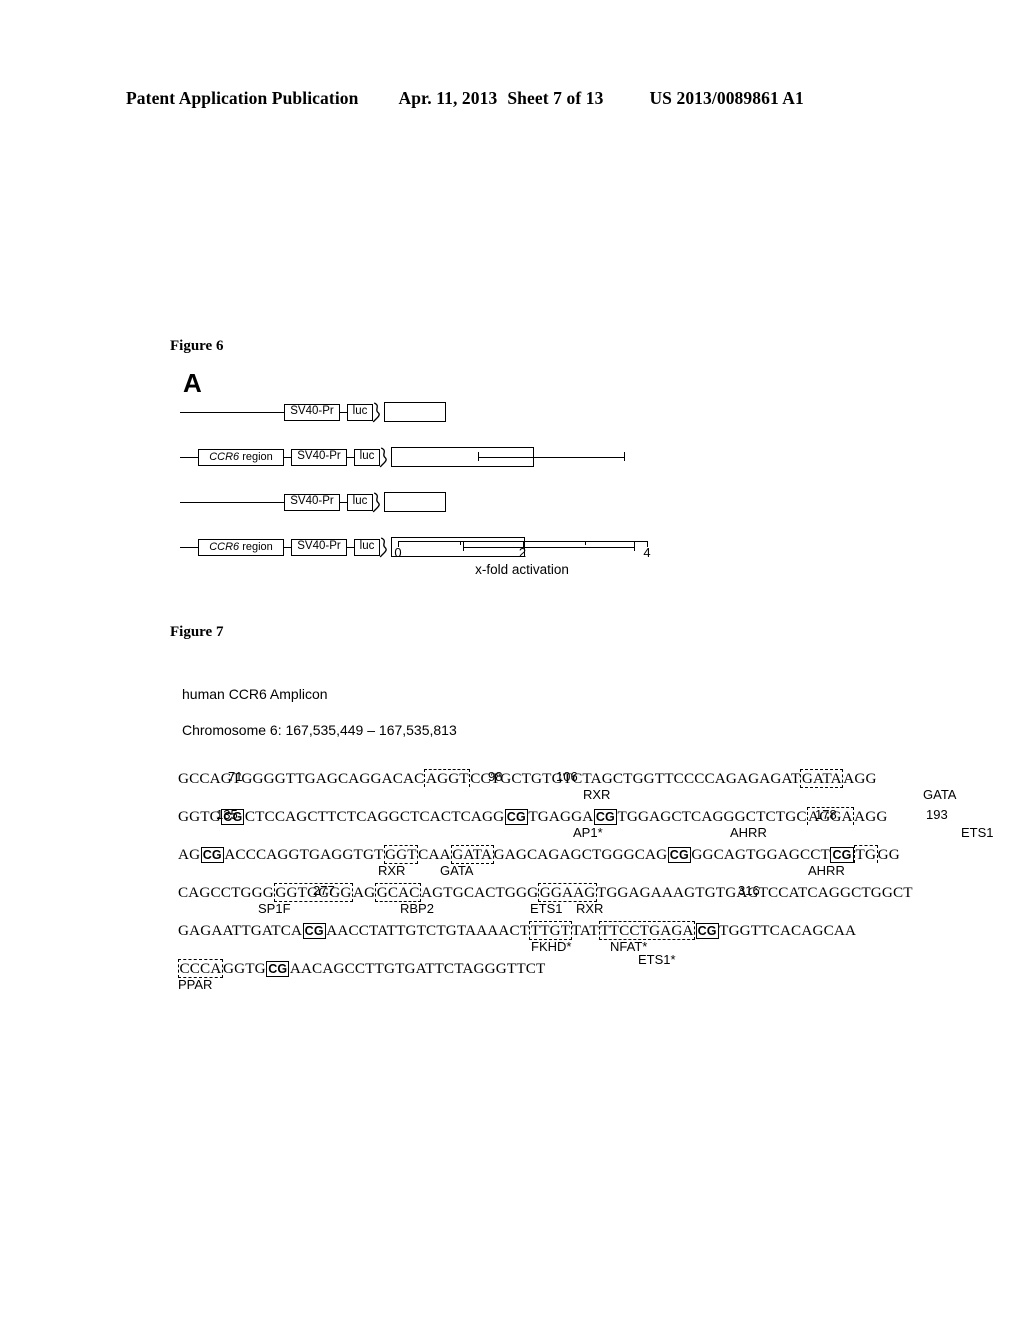  I want to click on figure-7-subtitle-amplicon: human CCR6 Amplicon, so click(255, 694).